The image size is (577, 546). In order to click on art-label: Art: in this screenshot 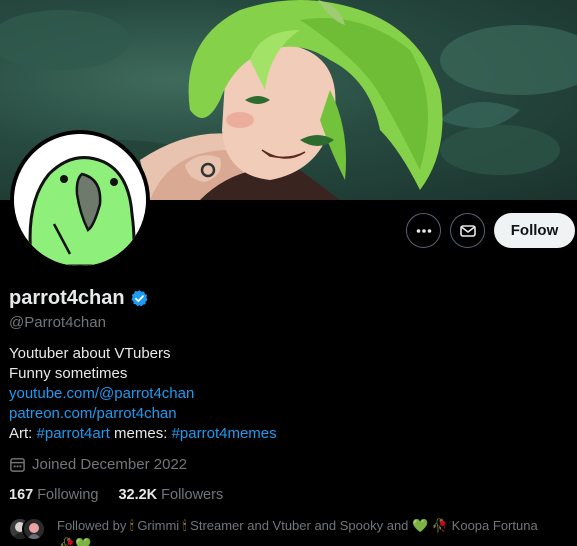, I will do `click(23, 433)`.